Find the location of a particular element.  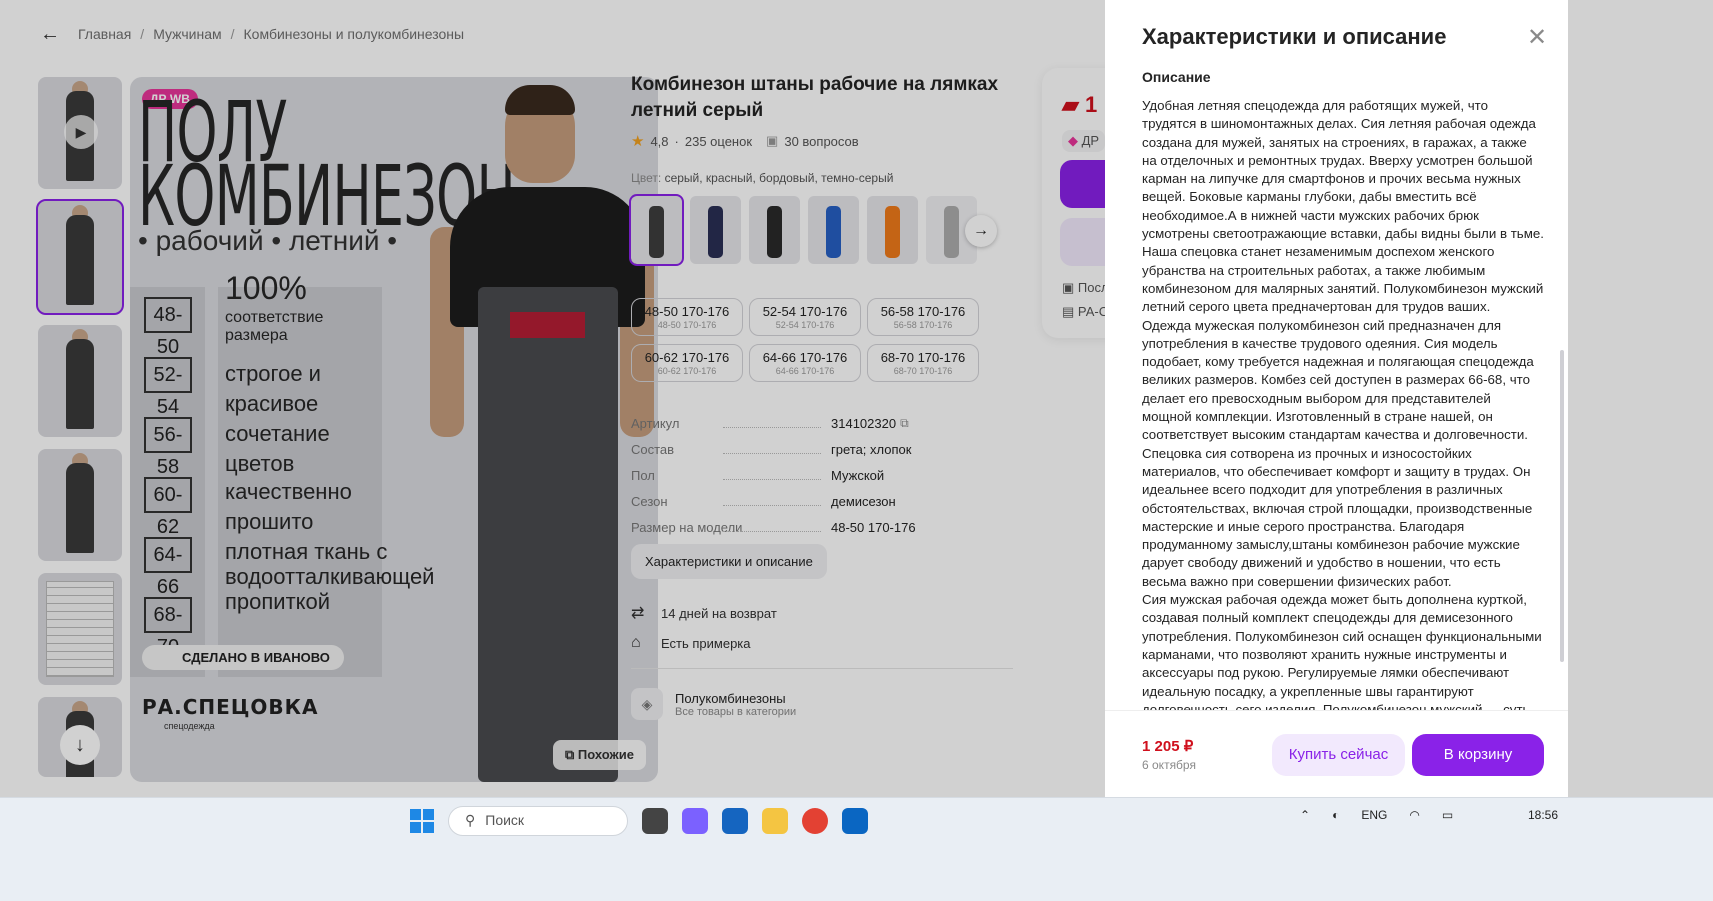

wifi-icon: ◠ is located at coordinates (1414, 815).